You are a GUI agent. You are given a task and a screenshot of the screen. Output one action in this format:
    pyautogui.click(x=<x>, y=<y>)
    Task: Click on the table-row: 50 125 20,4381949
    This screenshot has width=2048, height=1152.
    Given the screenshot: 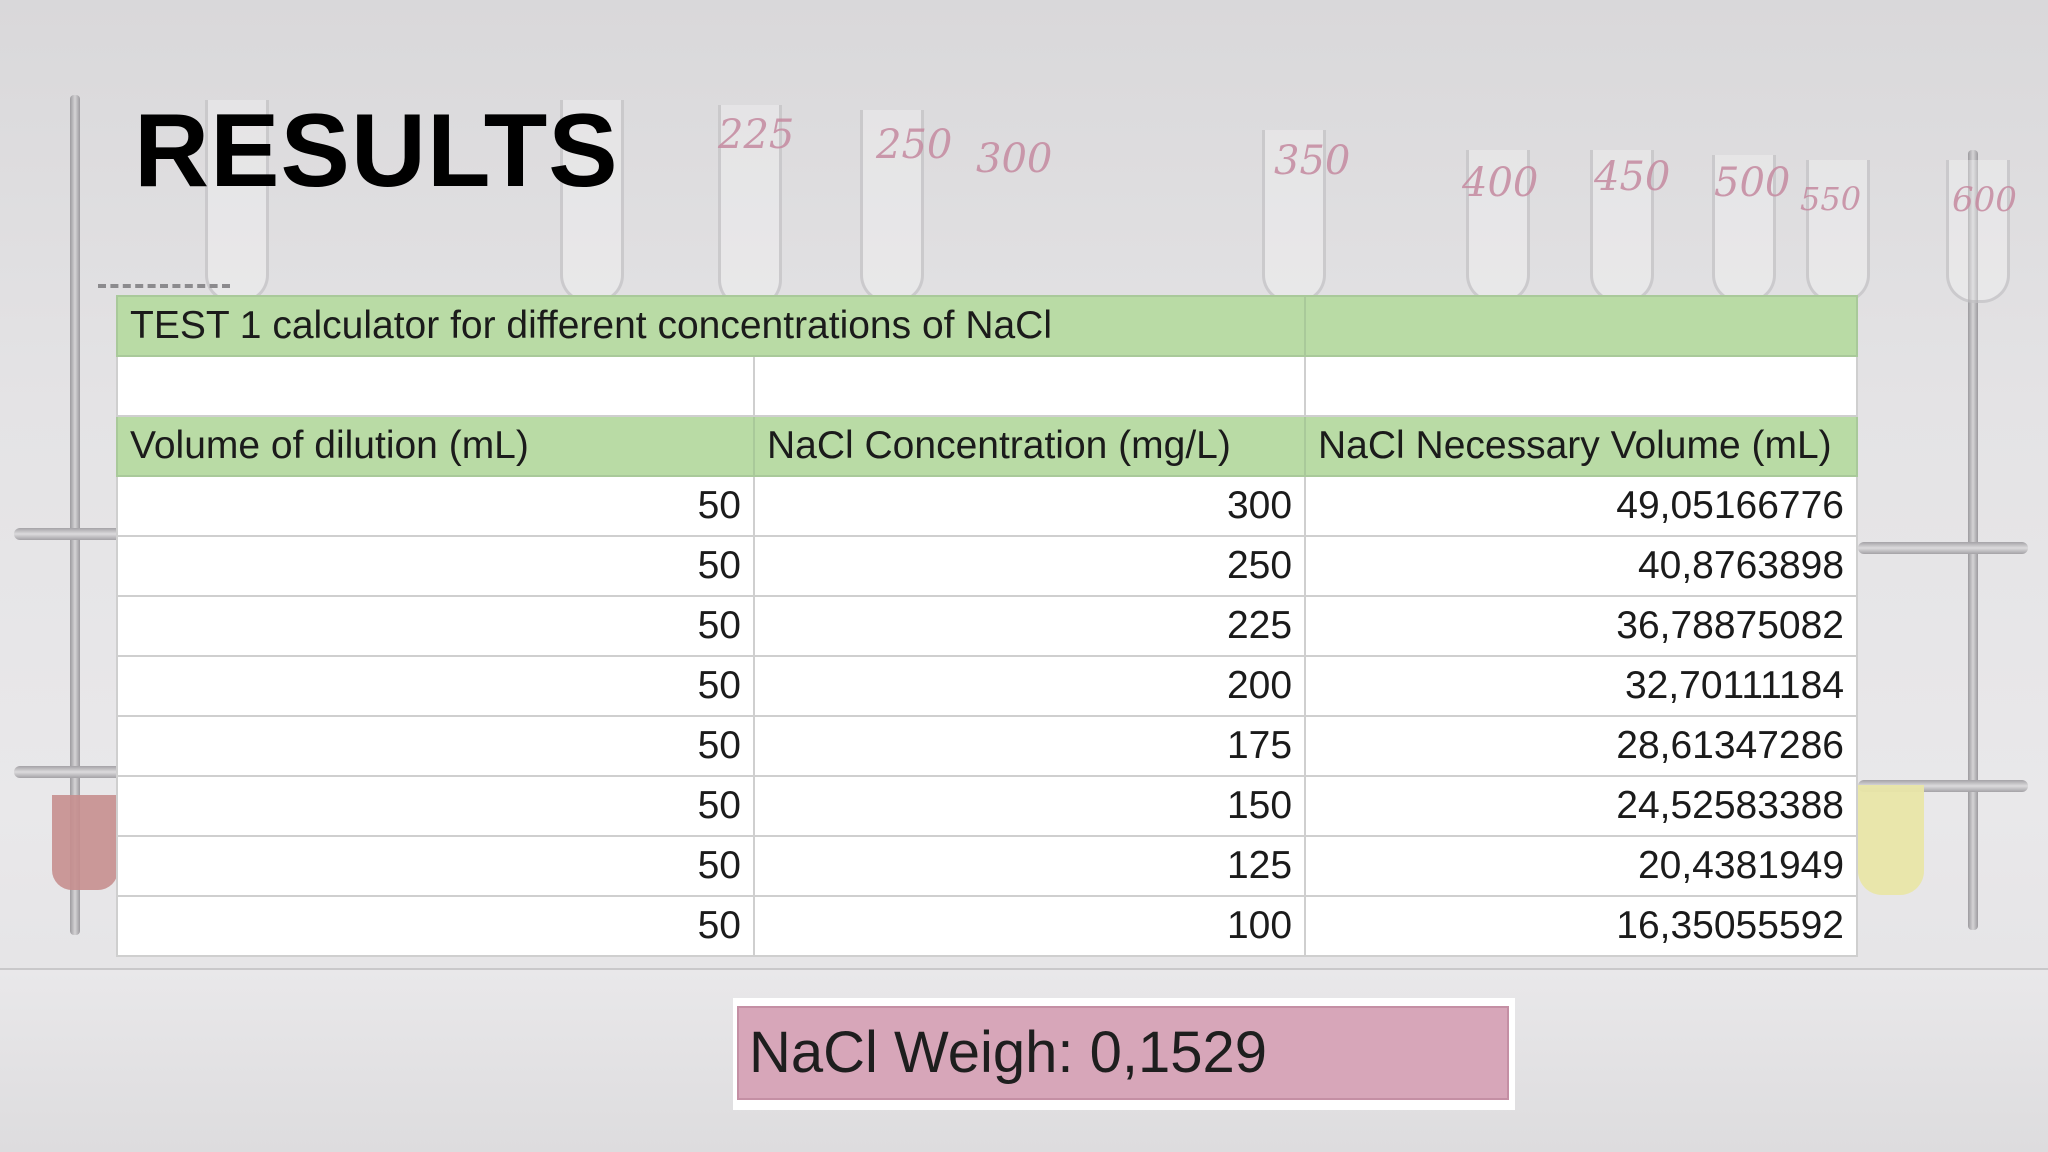 What is the action you would take?
    pyautogui.click(x=987, y=866)
    